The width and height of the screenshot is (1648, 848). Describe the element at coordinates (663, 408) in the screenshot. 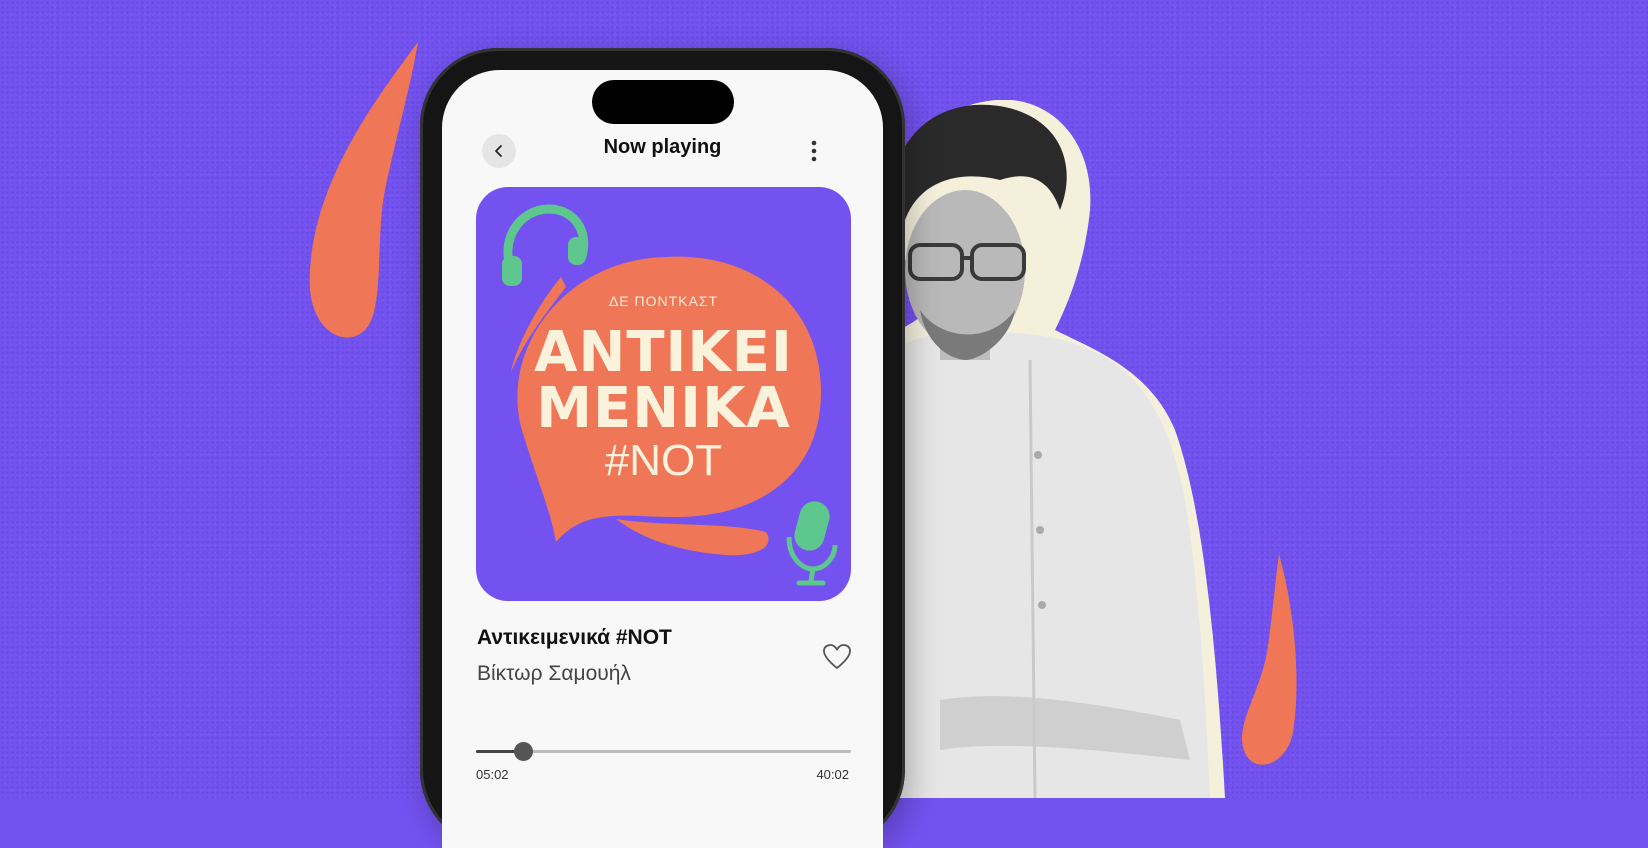

I see `cover-title-line2: MENIKA` at that location.